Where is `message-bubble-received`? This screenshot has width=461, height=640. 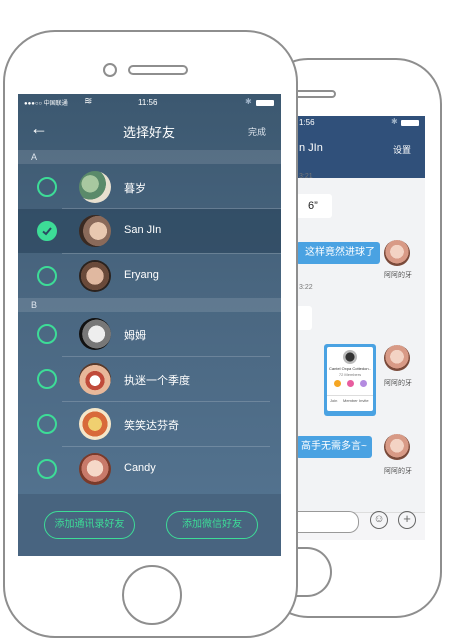
message-bubble-received is located at coordinates (304, 318).